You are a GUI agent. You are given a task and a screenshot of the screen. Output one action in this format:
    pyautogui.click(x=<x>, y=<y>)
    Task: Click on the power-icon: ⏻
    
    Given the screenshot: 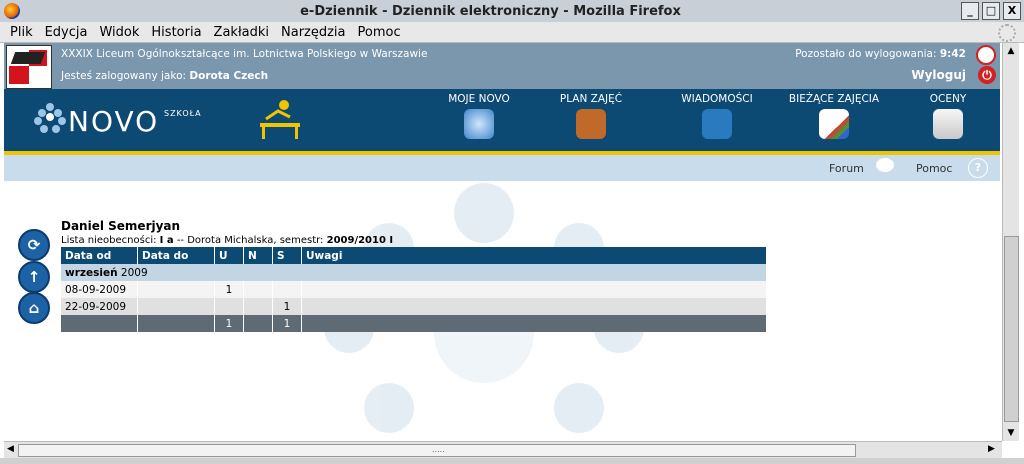 What is the action you would take?
    pyautogui.click(x=987, y=75)
    